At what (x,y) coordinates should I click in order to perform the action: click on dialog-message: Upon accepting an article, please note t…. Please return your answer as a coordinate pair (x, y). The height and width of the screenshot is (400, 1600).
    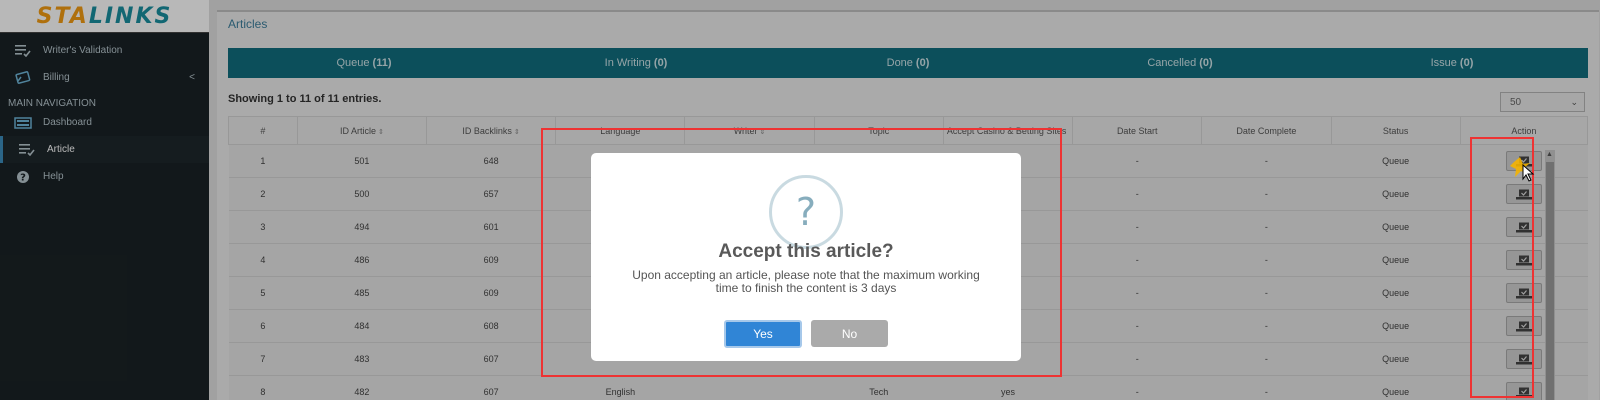
    Looking at the image, I should click on (806, 281).